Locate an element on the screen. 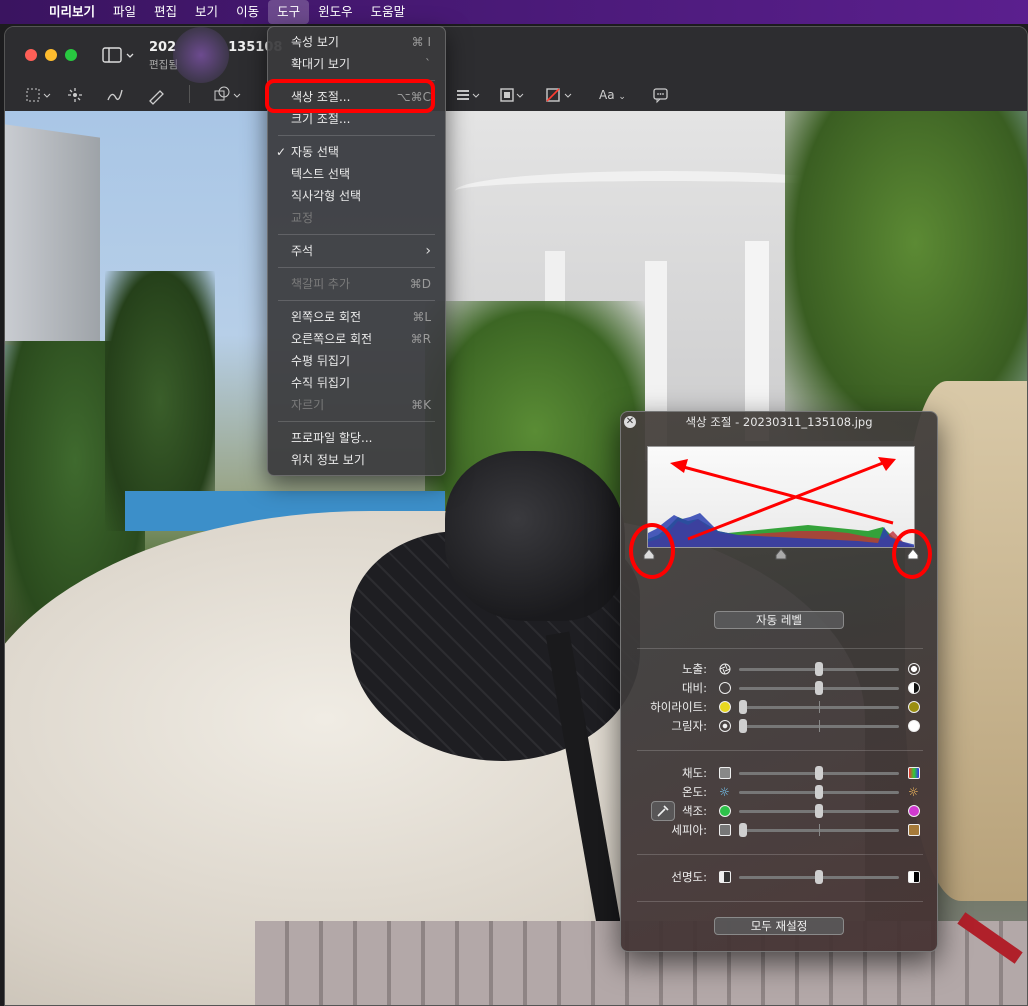  shadows-row: 그림자: is located at coordinates (779, 726).